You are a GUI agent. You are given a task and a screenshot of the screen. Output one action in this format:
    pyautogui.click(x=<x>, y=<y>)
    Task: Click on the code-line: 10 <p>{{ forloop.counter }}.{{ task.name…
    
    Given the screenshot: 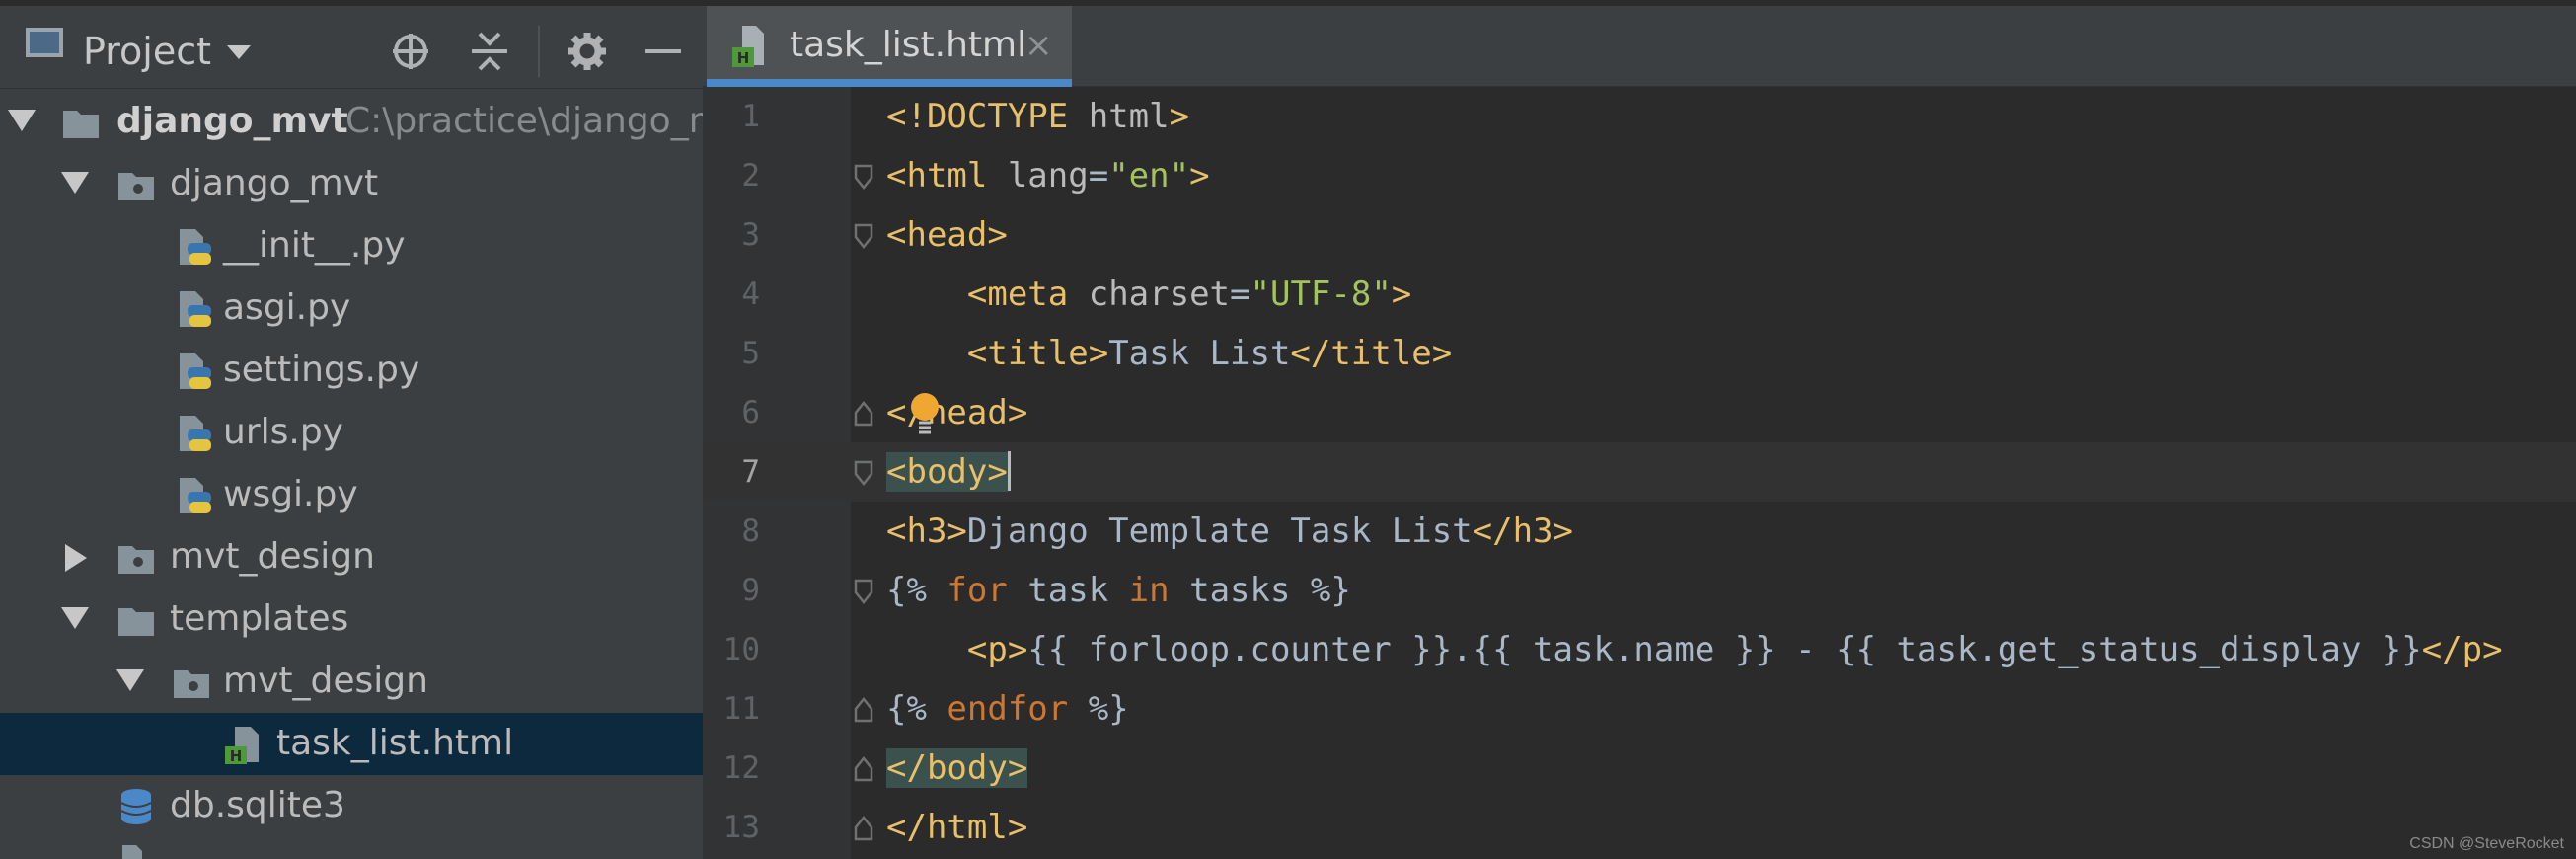 What is the action you would take?
    pyautogui.click(x=1639, y=650)
    